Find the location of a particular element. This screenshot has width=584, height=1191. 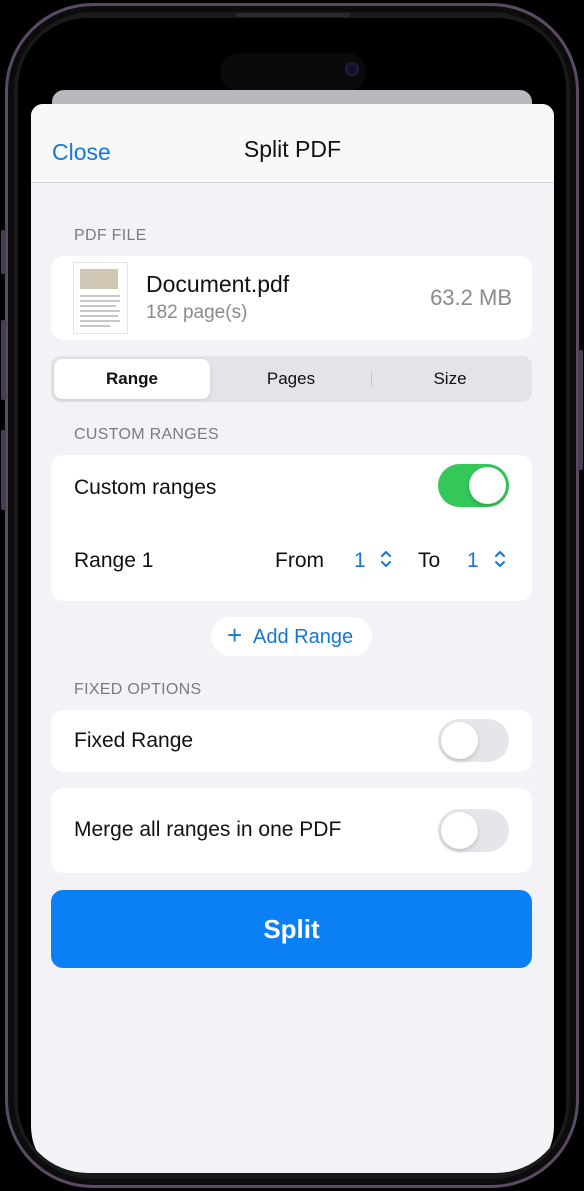

to-label: To is located at coordinates (429, 560).